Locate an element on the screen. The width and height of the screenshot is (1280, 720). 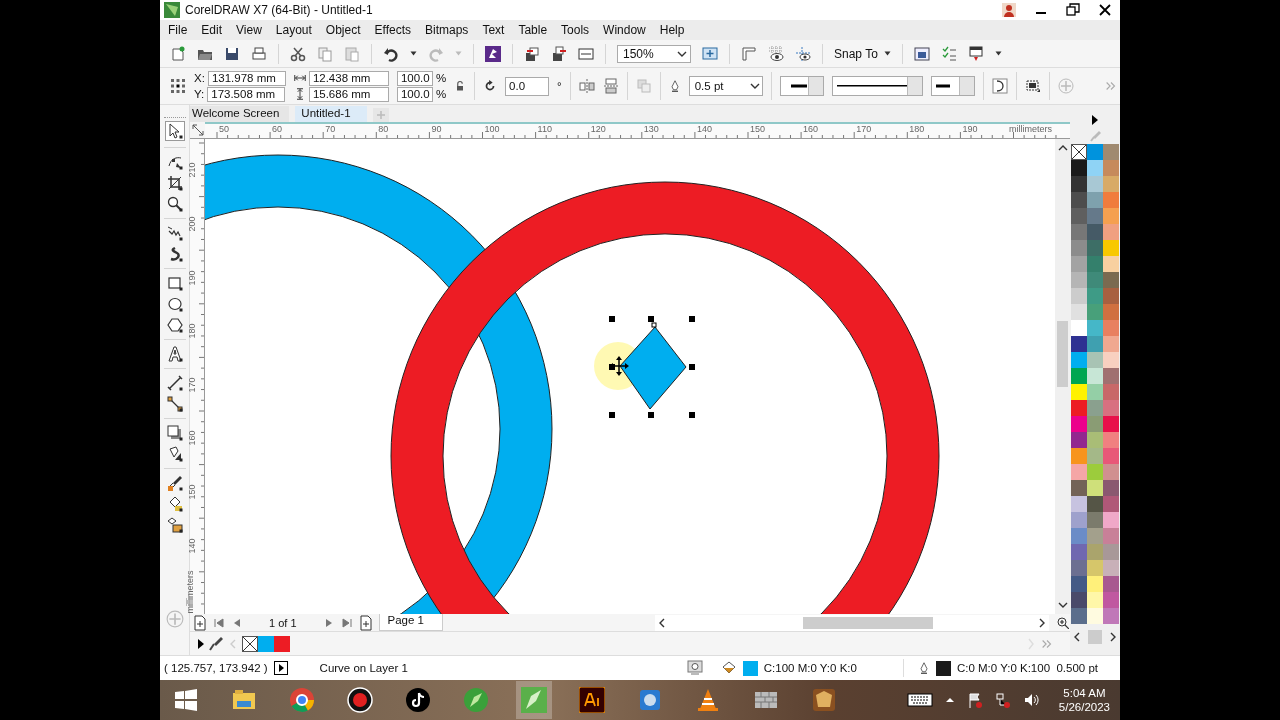
page-count: 1 of 1 is located at coordinates (283, 622).